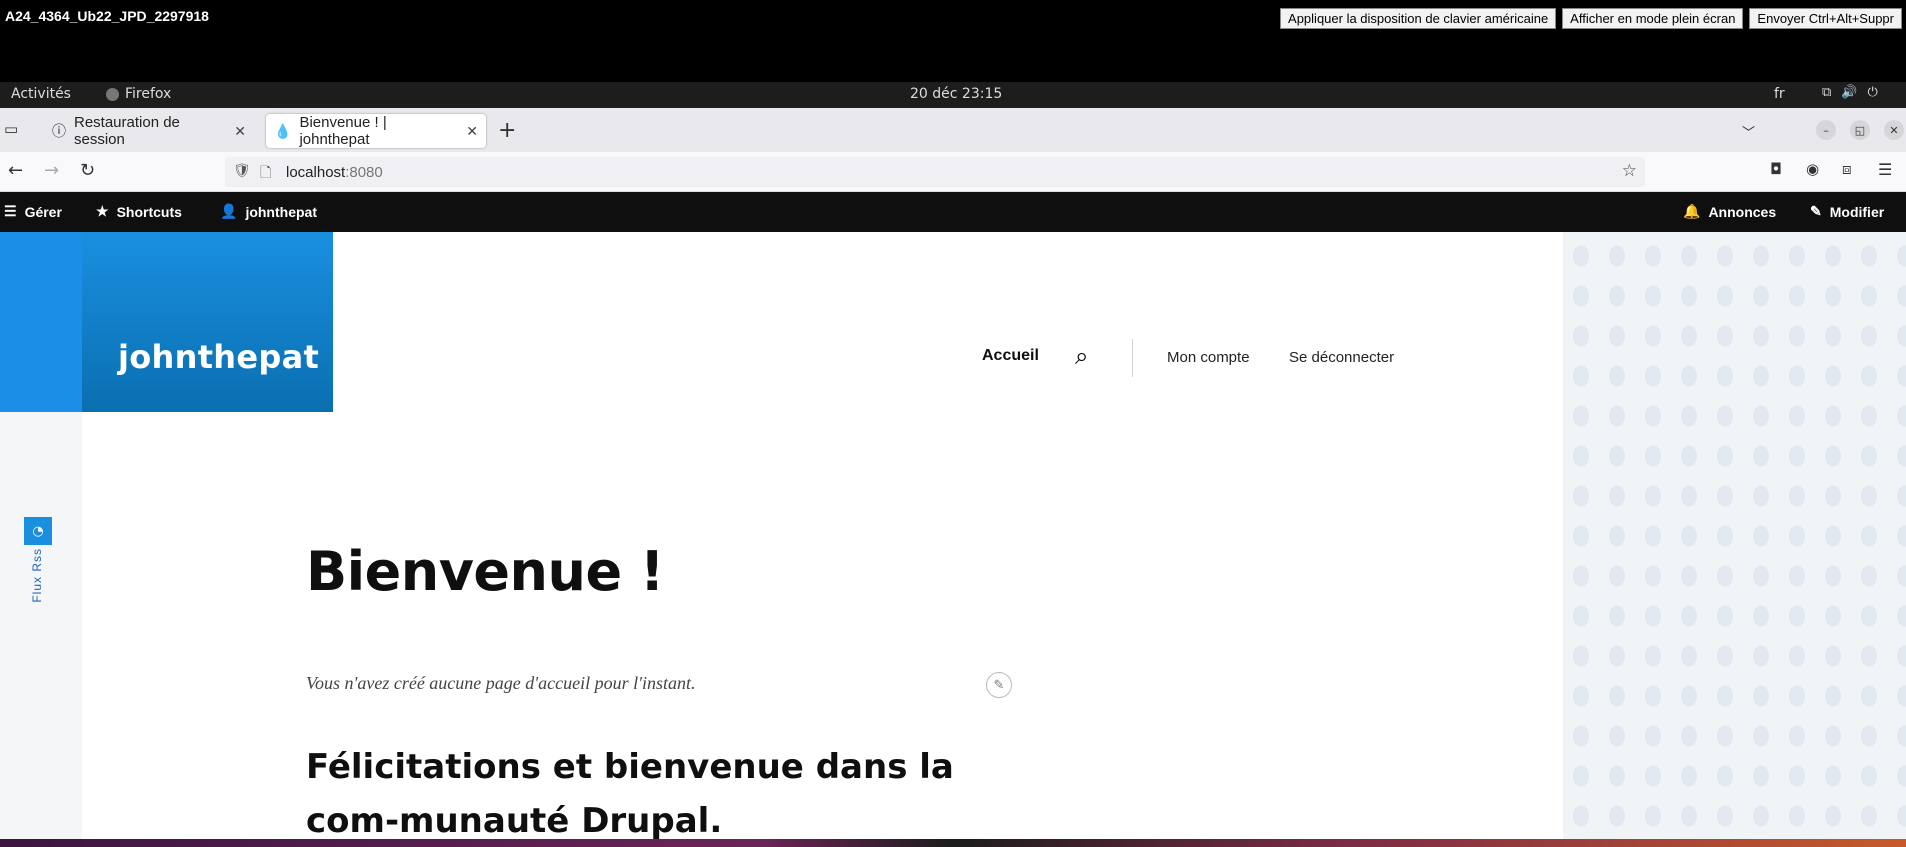 This screenshot has height=847, width=1906. Describe the element at coordinates (956, 94) in the screenshot. I see `clock: 20 déc 23:15` at that location.